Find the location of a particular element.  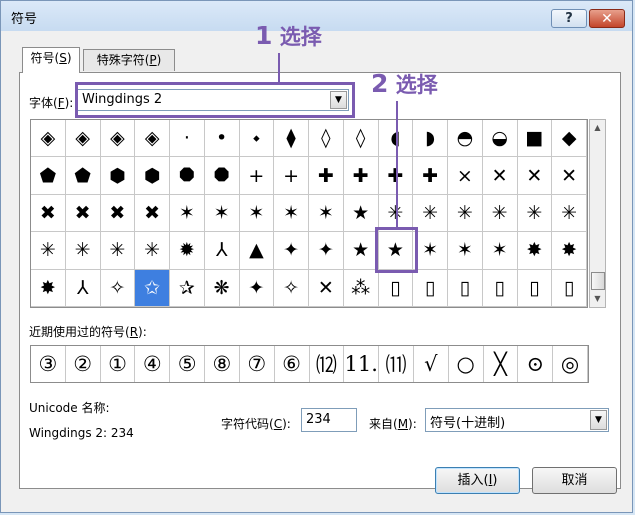

recent-symbol-cell: ① is located at coordinates (118, 364).